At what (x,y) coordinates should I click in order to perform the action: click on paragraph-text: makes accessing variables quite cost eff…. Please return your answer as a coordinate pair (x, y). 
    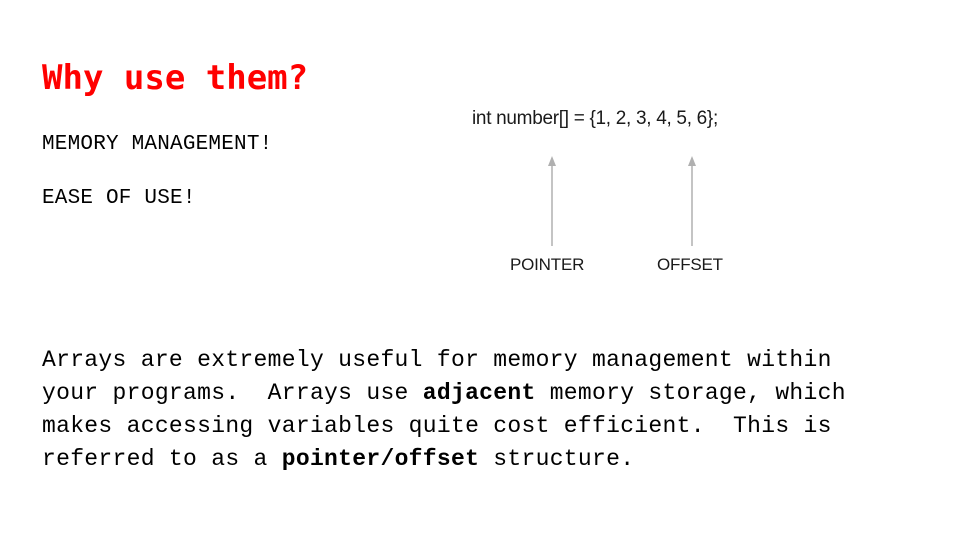
    Looking at the image, I should click on (437, 426).